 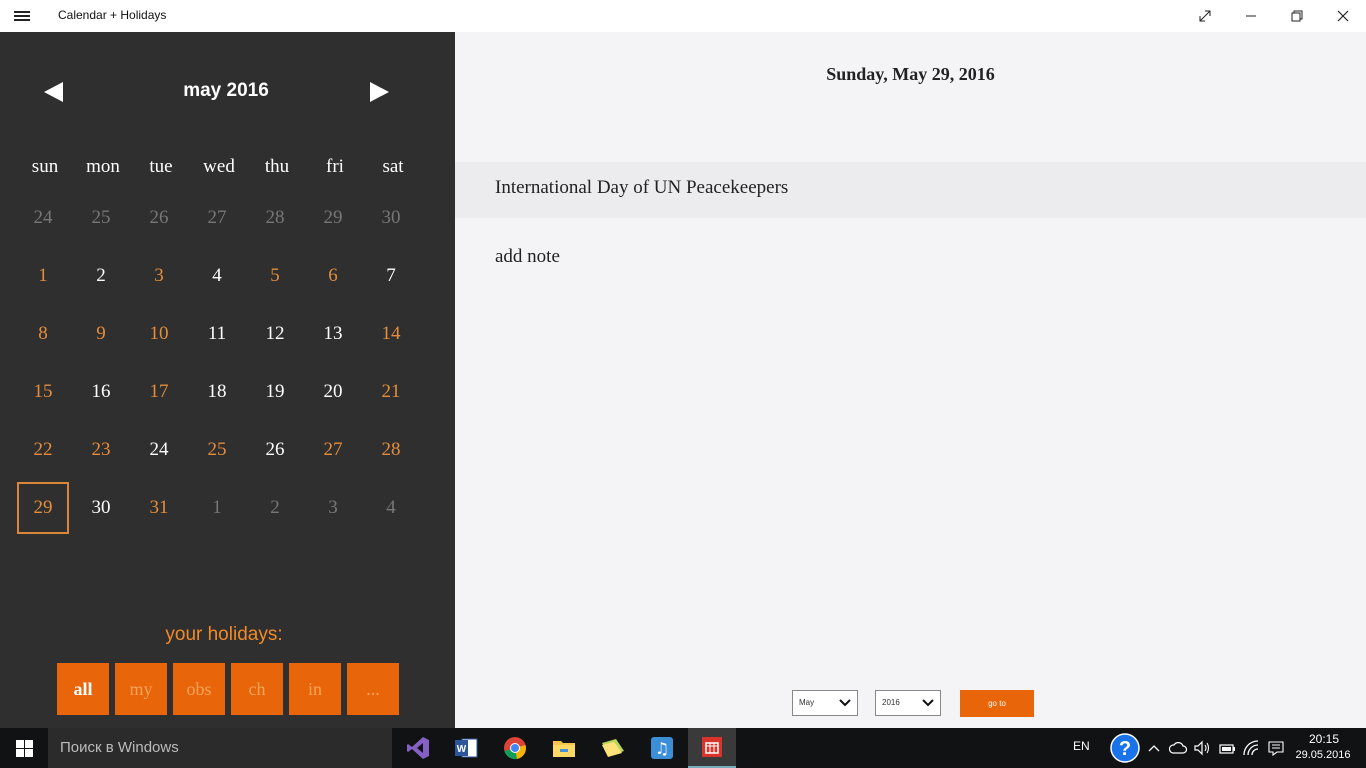 I want to click on weekday-label-sun: sun, so click(x=45, y=166).